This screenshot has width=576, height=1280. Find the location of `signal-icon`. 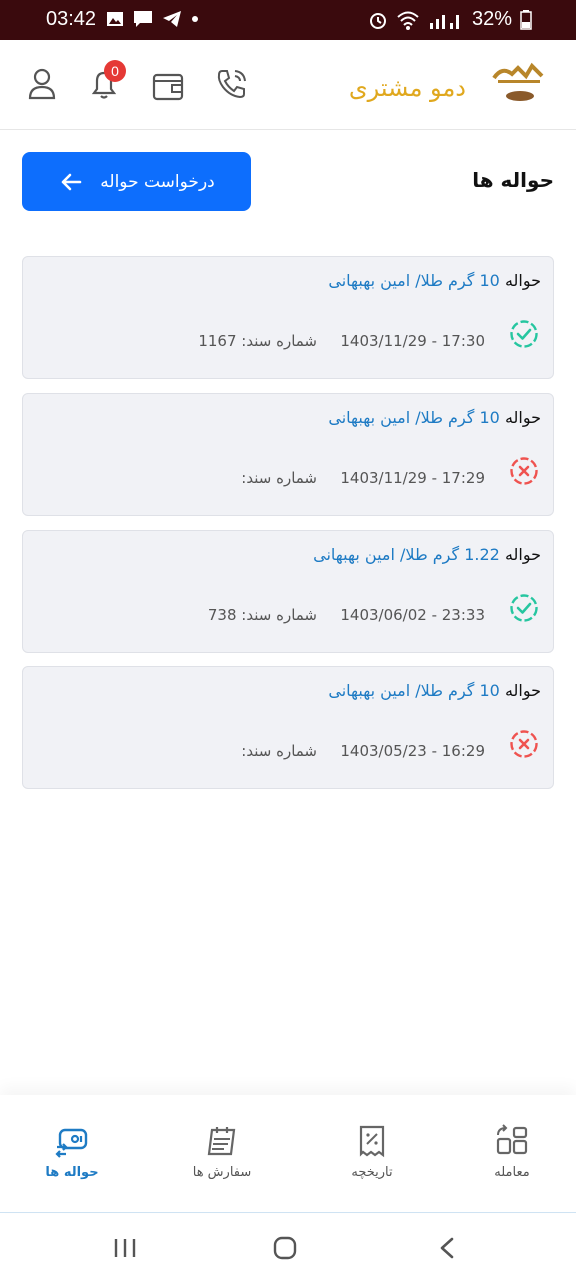

signal-icon is located at coordinates (444, 21).